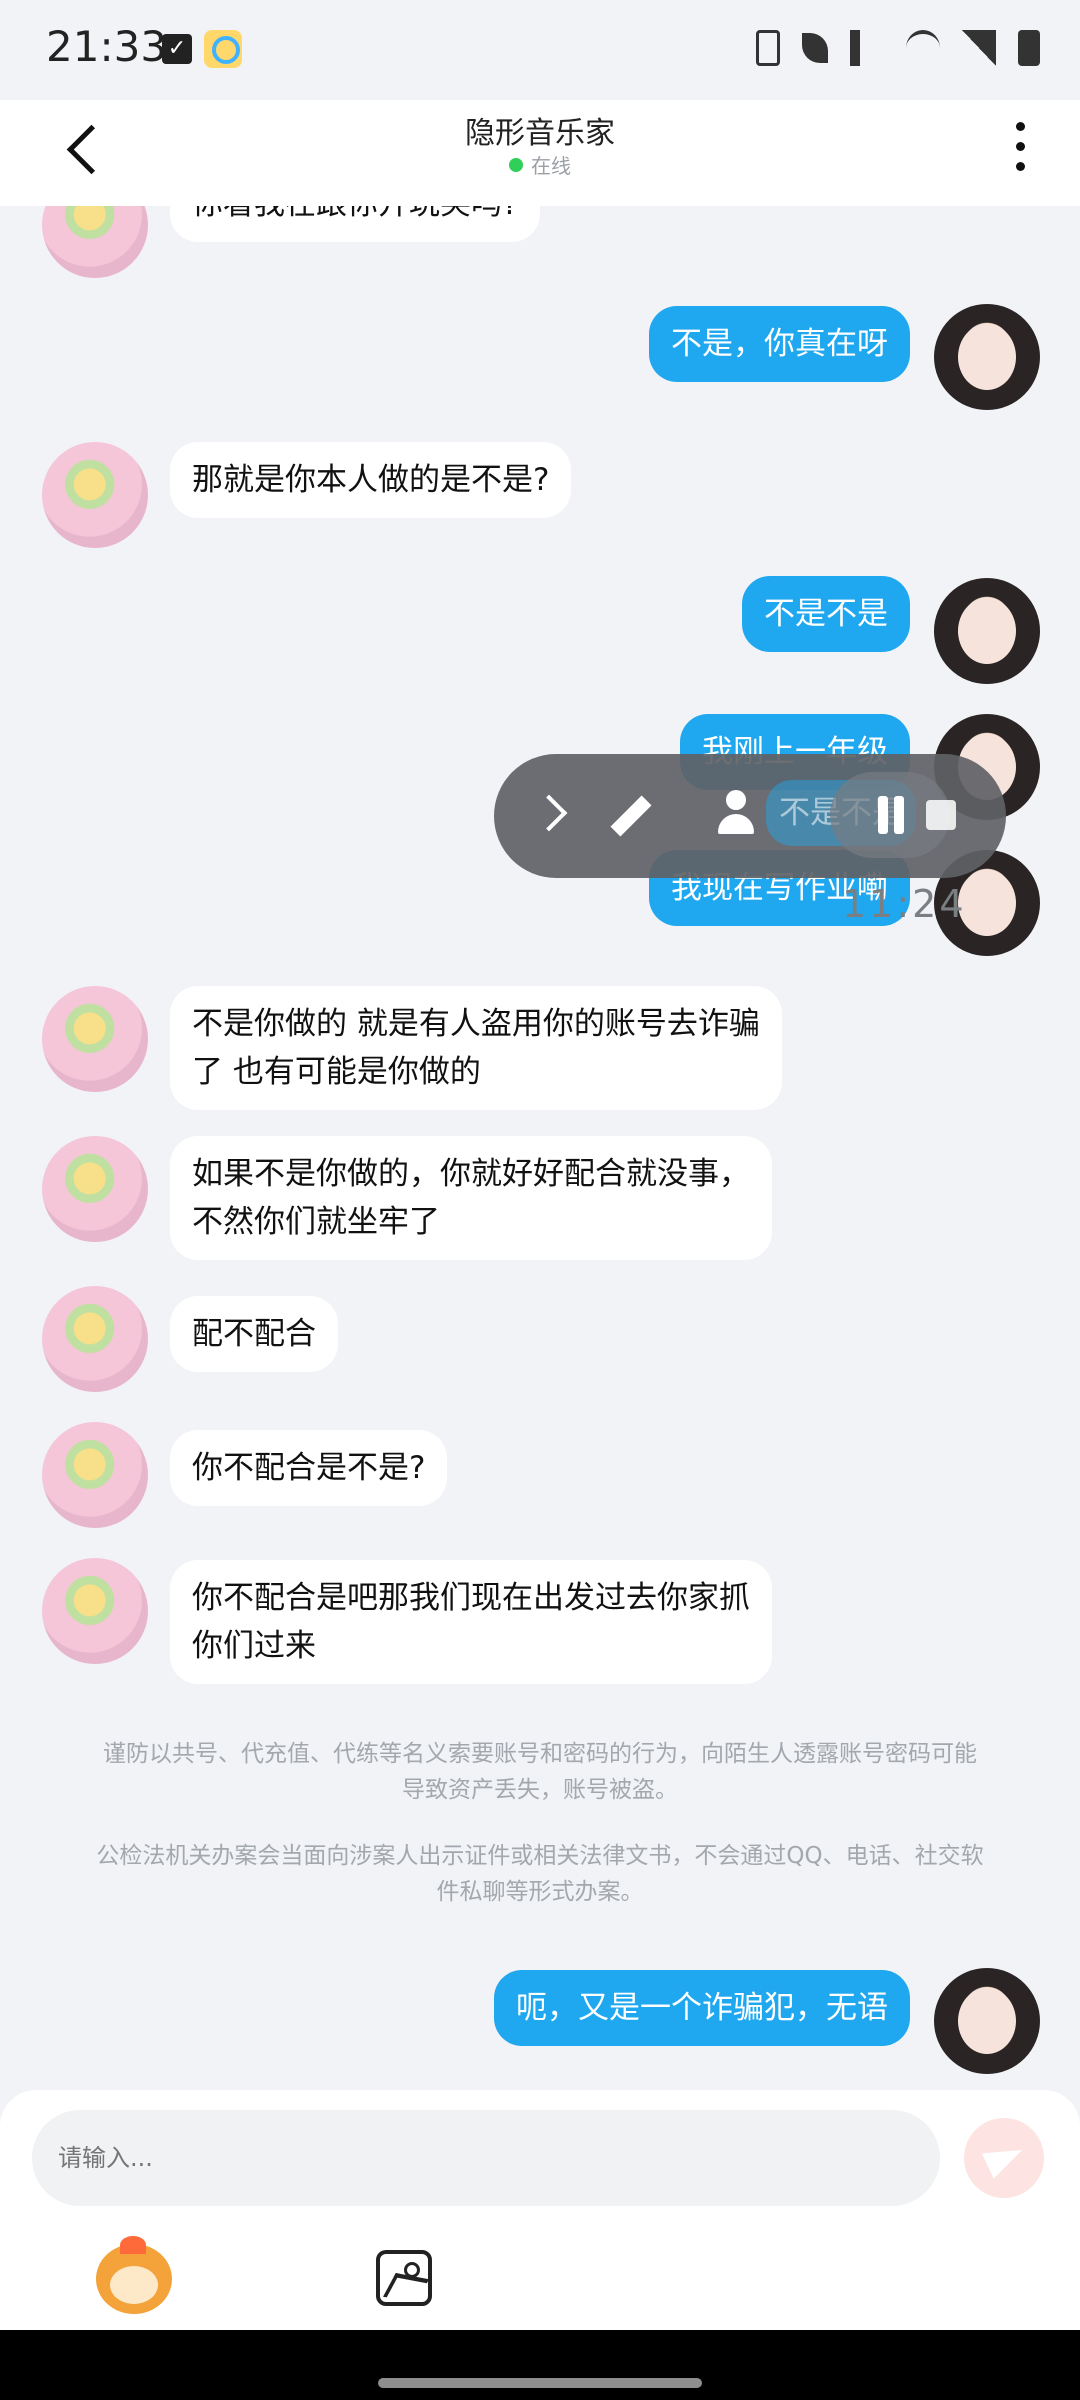 This screenshot has height=2400, width=1080. Describe the element at coordinates (1004, 2158) in the screenshot. I see `send-icon` at that location.